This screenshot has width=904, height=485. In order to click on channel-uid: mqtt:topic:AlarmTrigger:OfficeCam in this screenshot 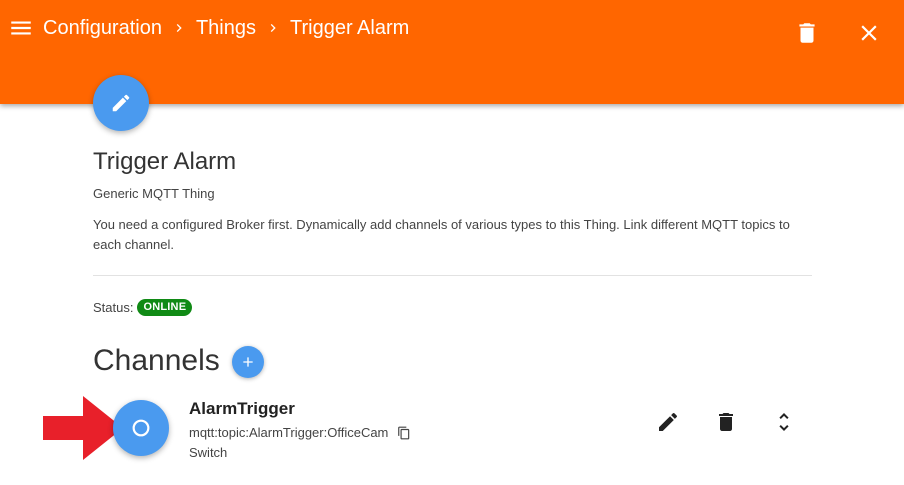, I will do `click(289, 432)`.